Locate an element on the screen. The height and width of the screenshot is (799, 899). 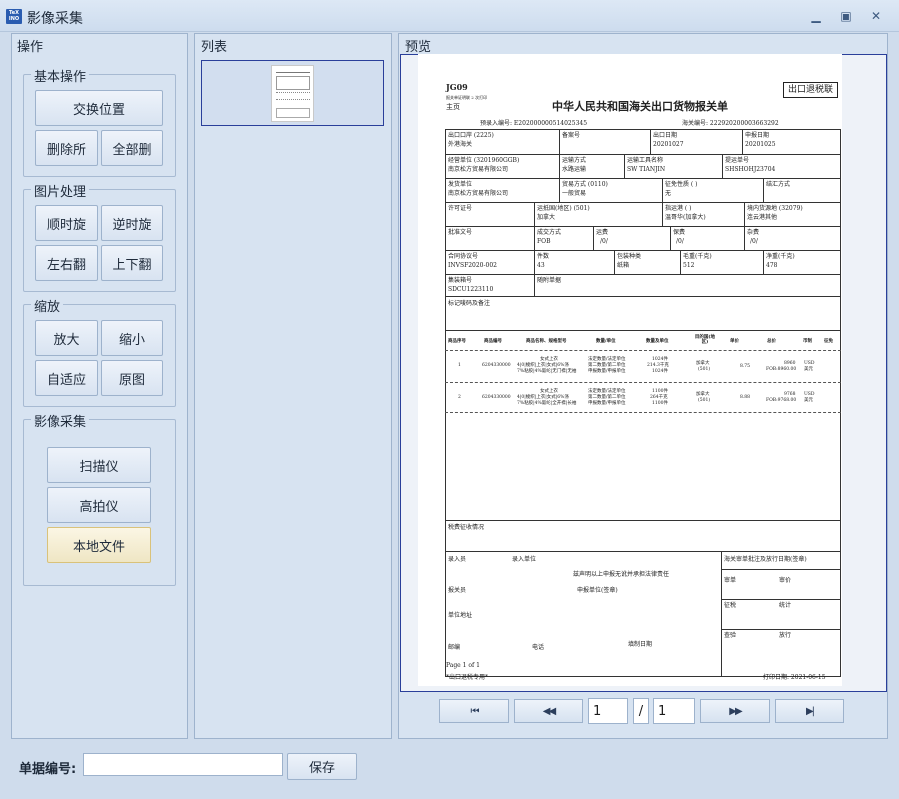
total-pages: 1 is located at coordinates (674, 711).